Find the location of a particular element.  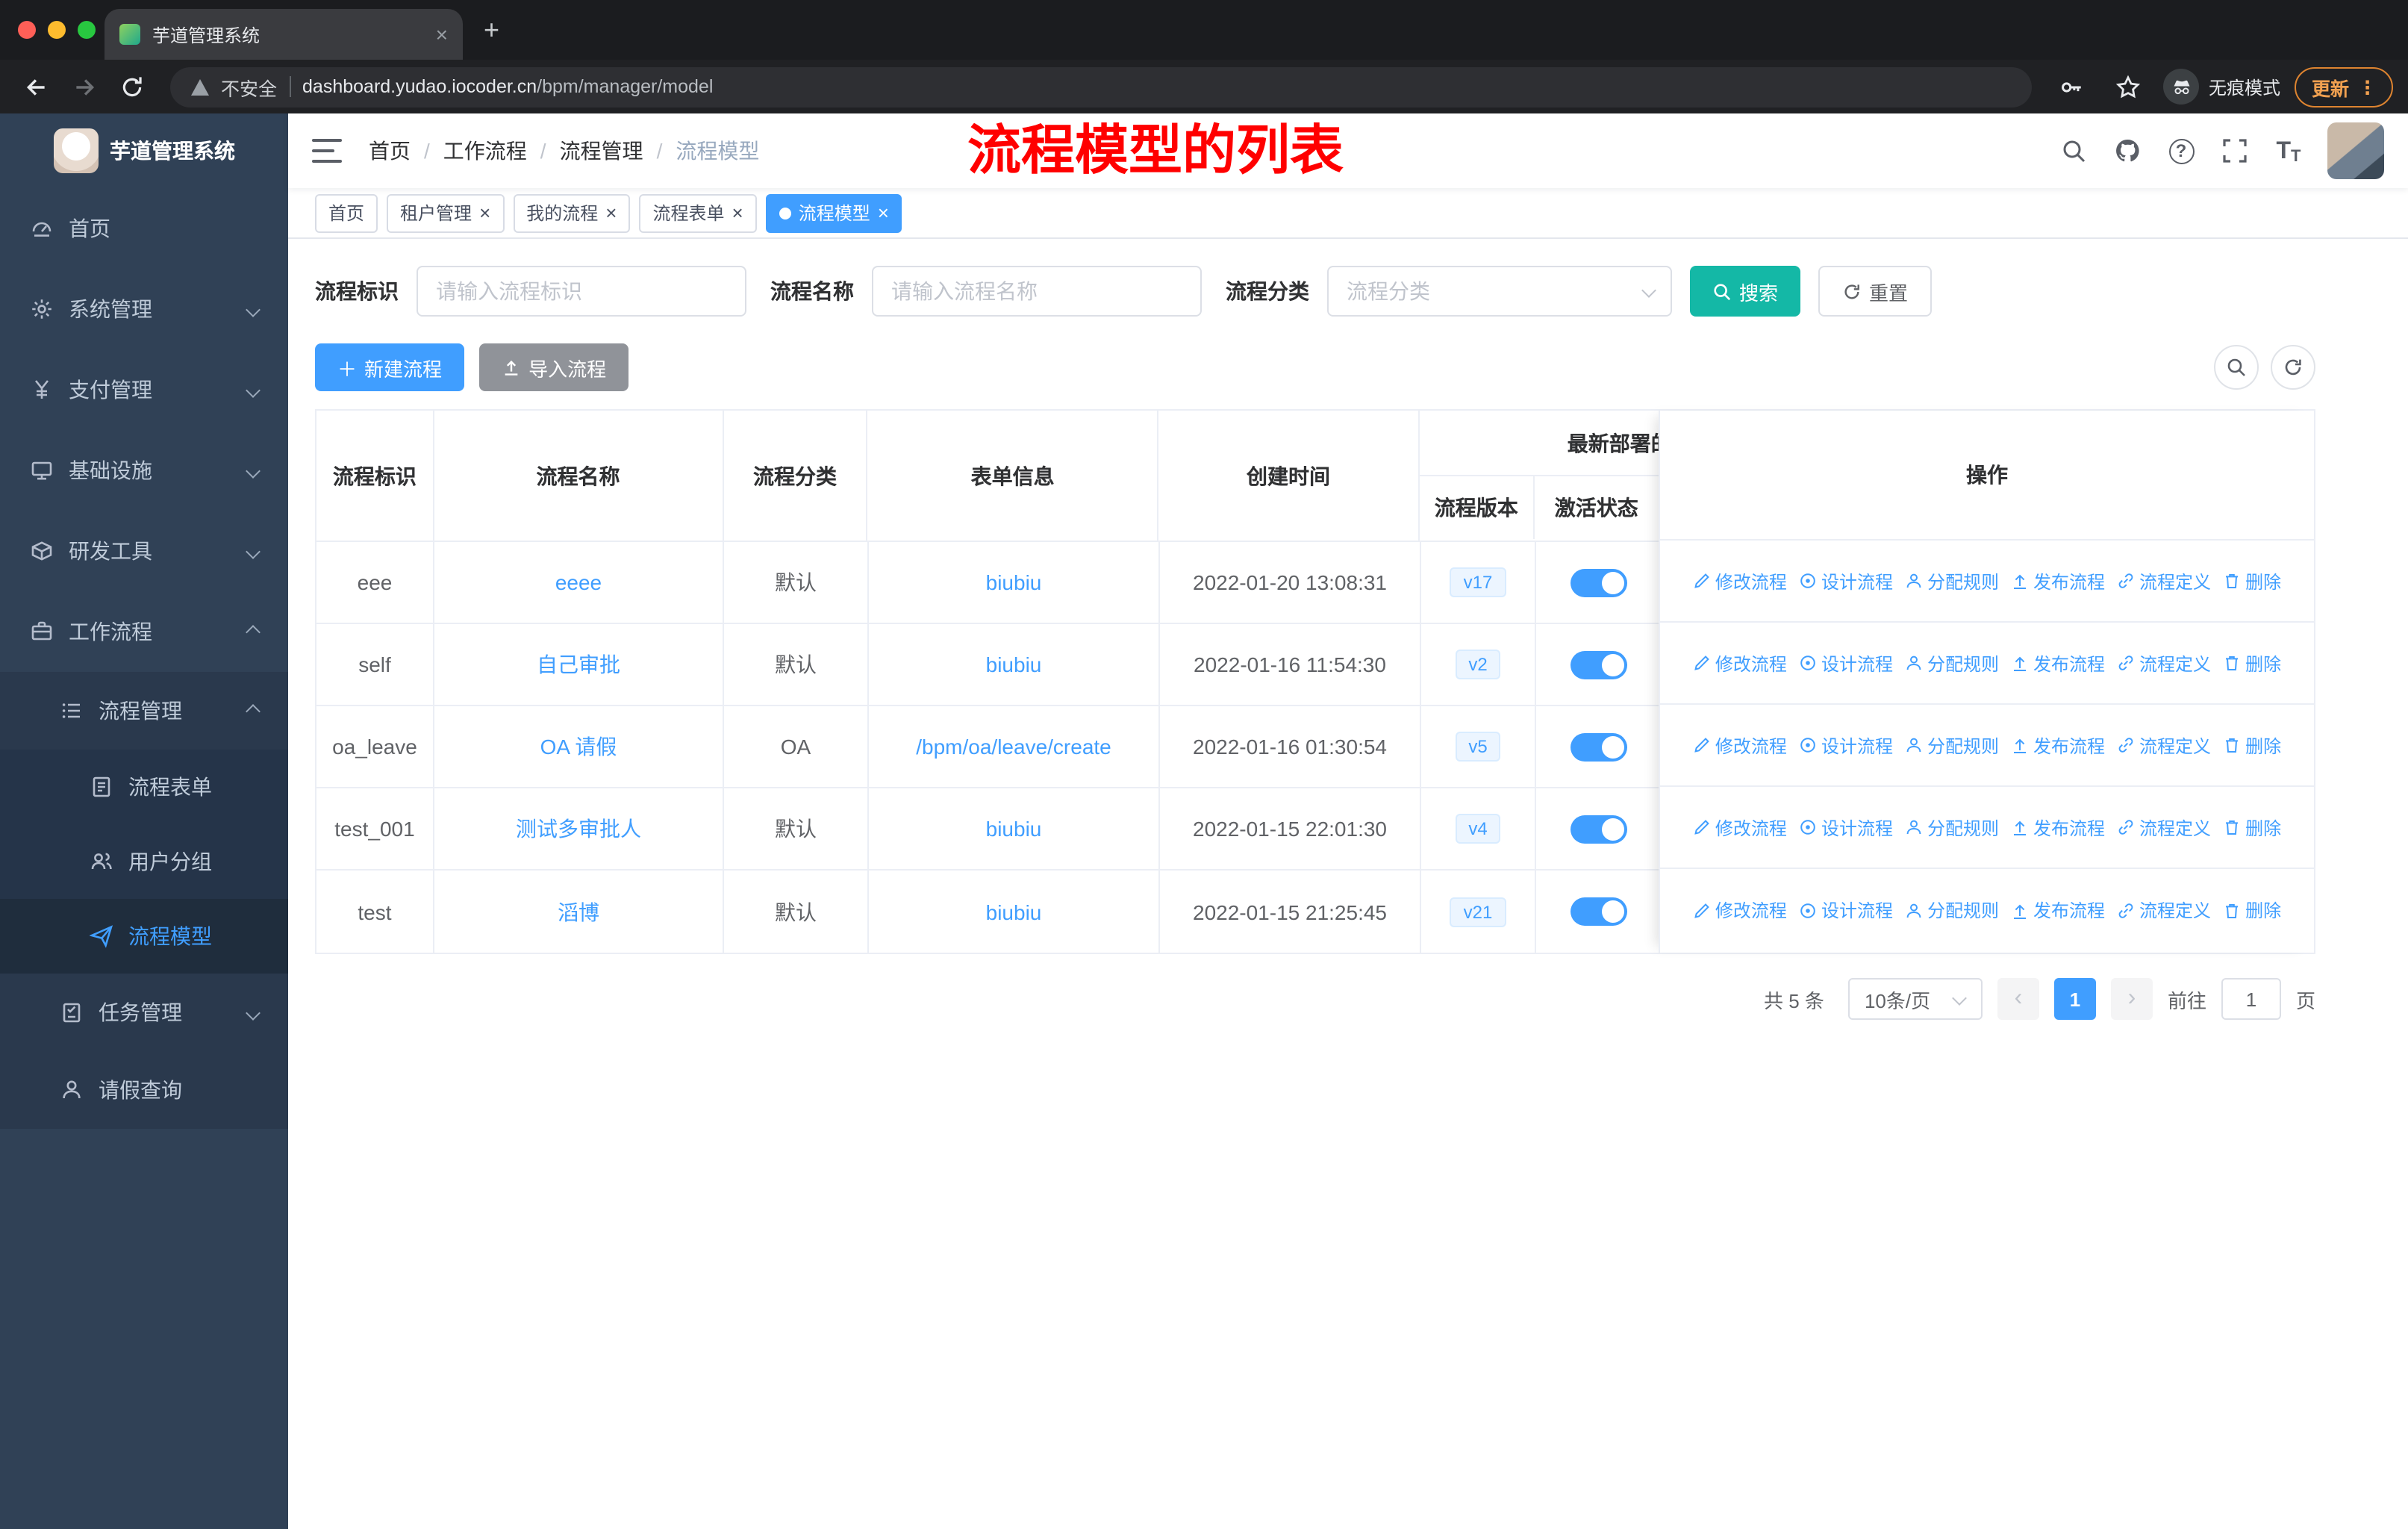

user-avatar is located at coordinates (2355, 150).